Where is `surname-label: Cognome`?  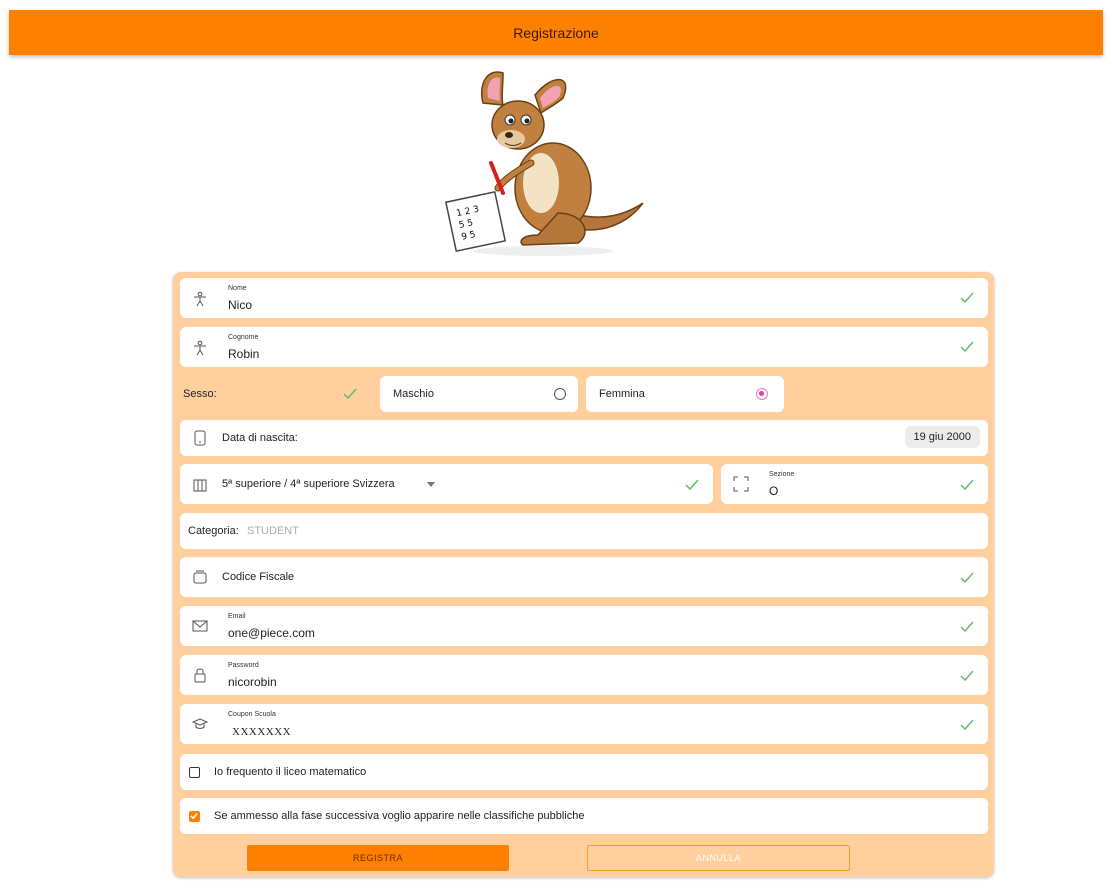
surname-label: Cognome is located at coordinates (243, 337).